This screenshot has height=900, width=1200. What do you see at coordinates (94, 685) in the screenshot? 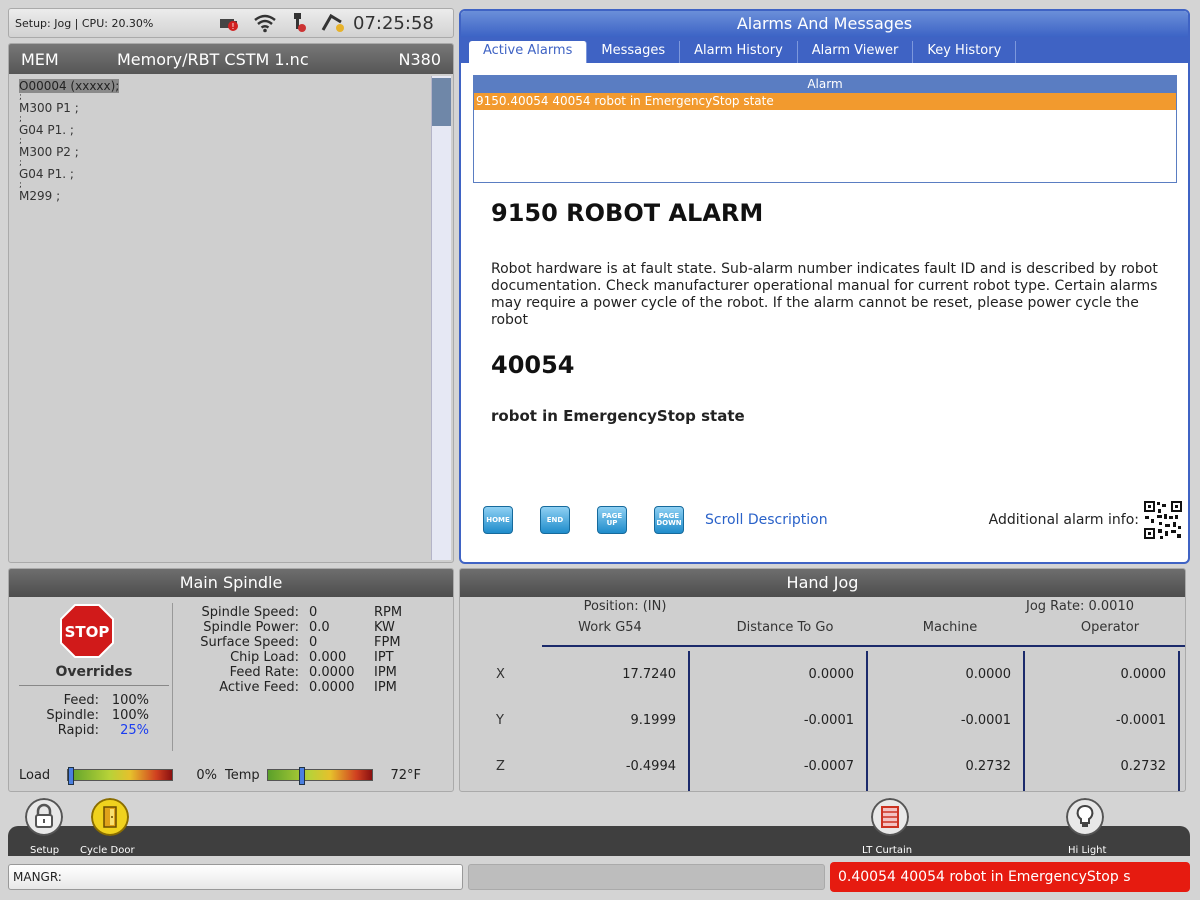
I see `overrides-divider` at bounding box center [94, 685].